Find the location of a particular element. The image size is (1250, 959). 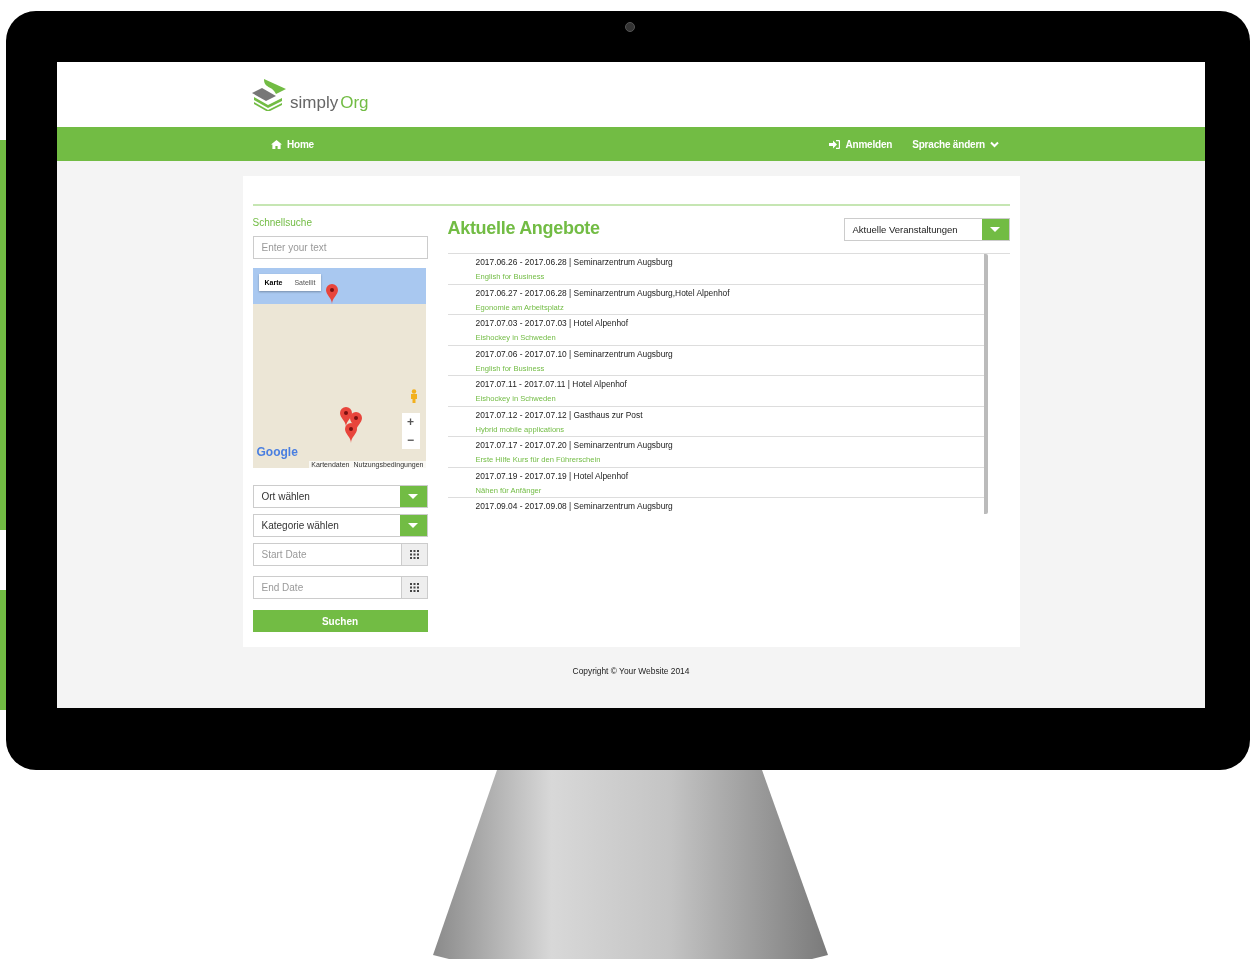

person-icon is located at coordinates (413, 396).